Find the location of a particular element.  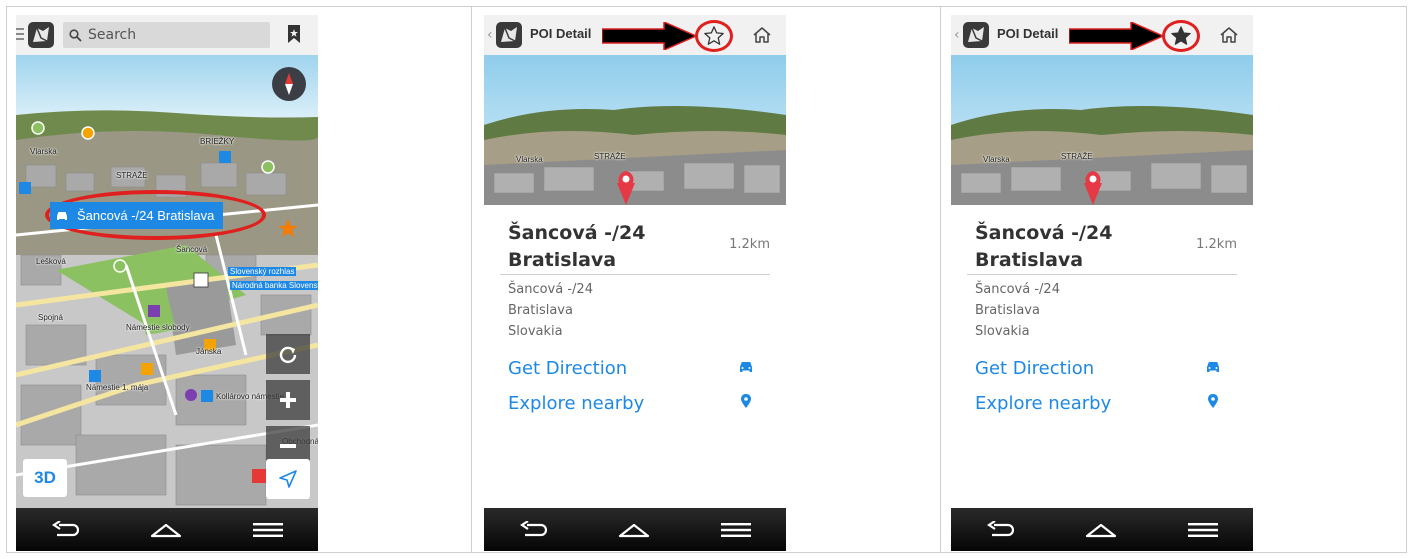

map-district-label: STRAŽE is located at coordinates (132, 175).